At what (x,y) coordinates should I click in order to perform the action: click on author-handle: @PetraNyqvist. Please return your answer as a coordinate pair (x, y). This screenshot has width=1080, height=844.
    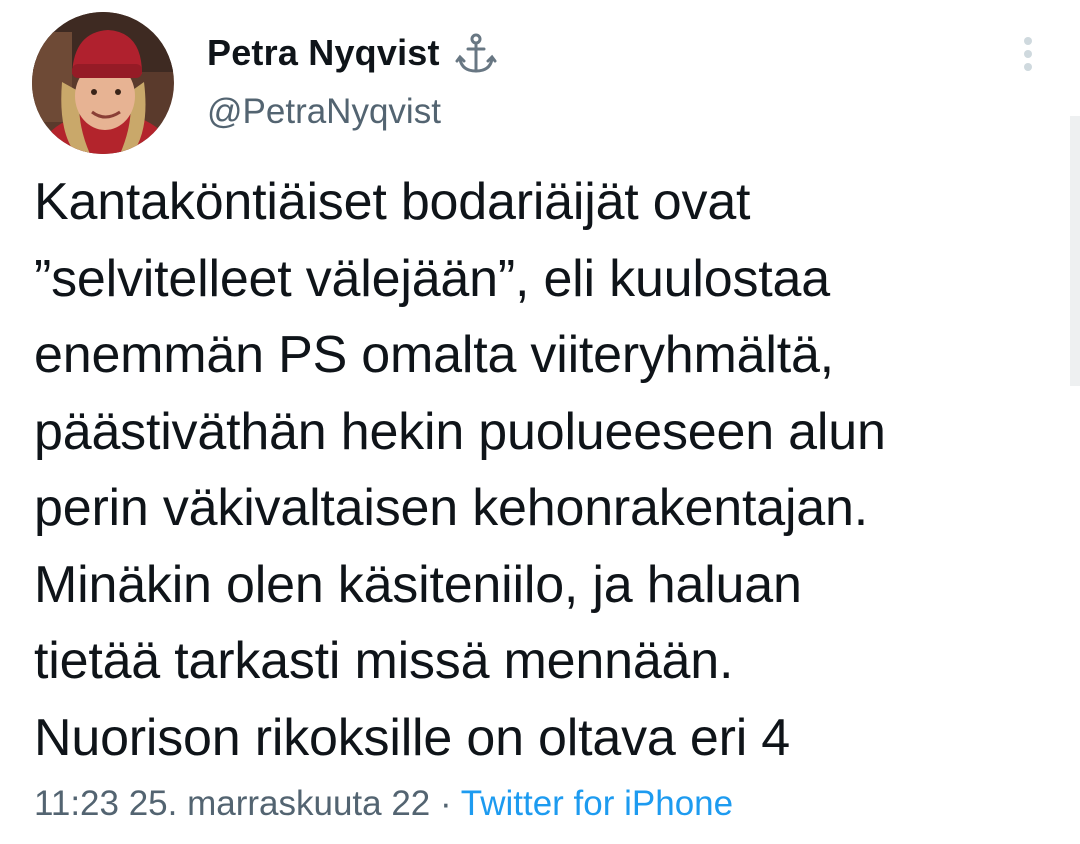
    Looking at the image, I should click on (324, 112).